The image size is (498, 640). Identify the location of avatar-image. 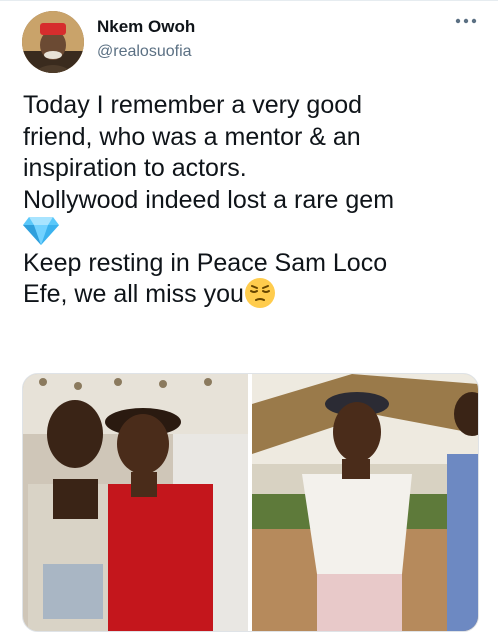
(53, 42).